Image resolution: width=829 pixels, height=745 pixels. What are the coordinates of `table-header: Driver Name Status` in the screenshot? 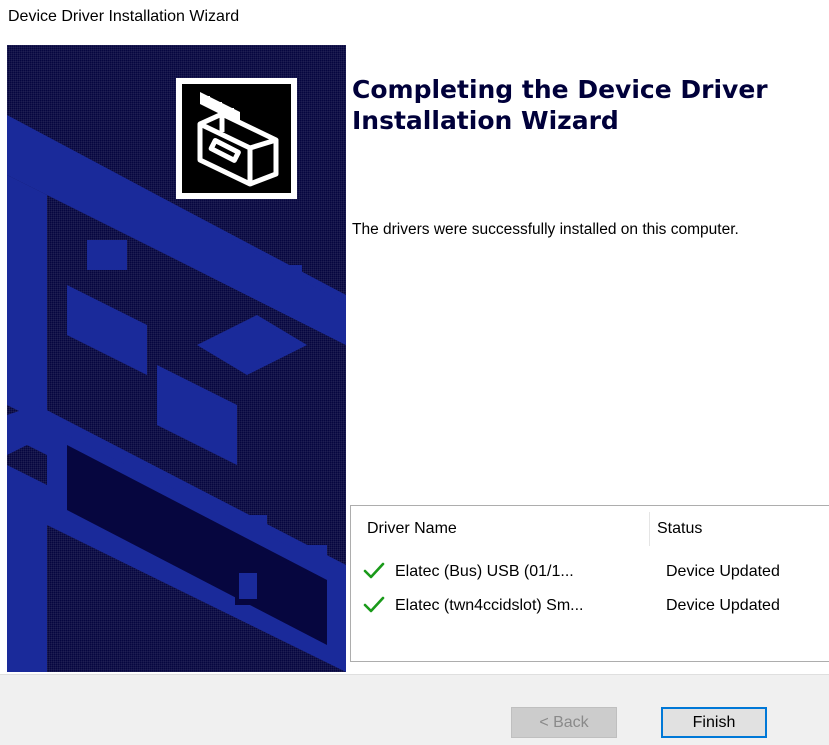 It's located at (590, 528).